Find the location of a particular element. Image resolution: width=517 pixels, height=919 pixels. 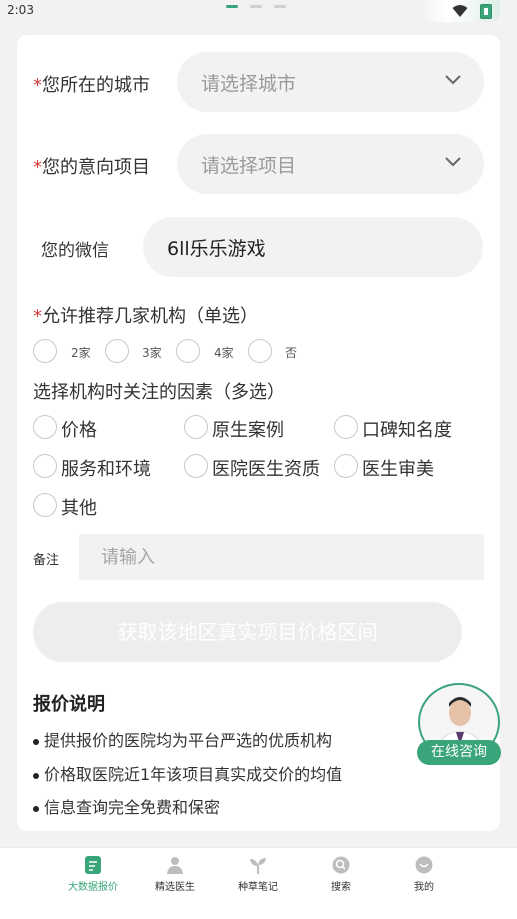

nav-label: 大数据报价 is located at coordinates (93, 887).